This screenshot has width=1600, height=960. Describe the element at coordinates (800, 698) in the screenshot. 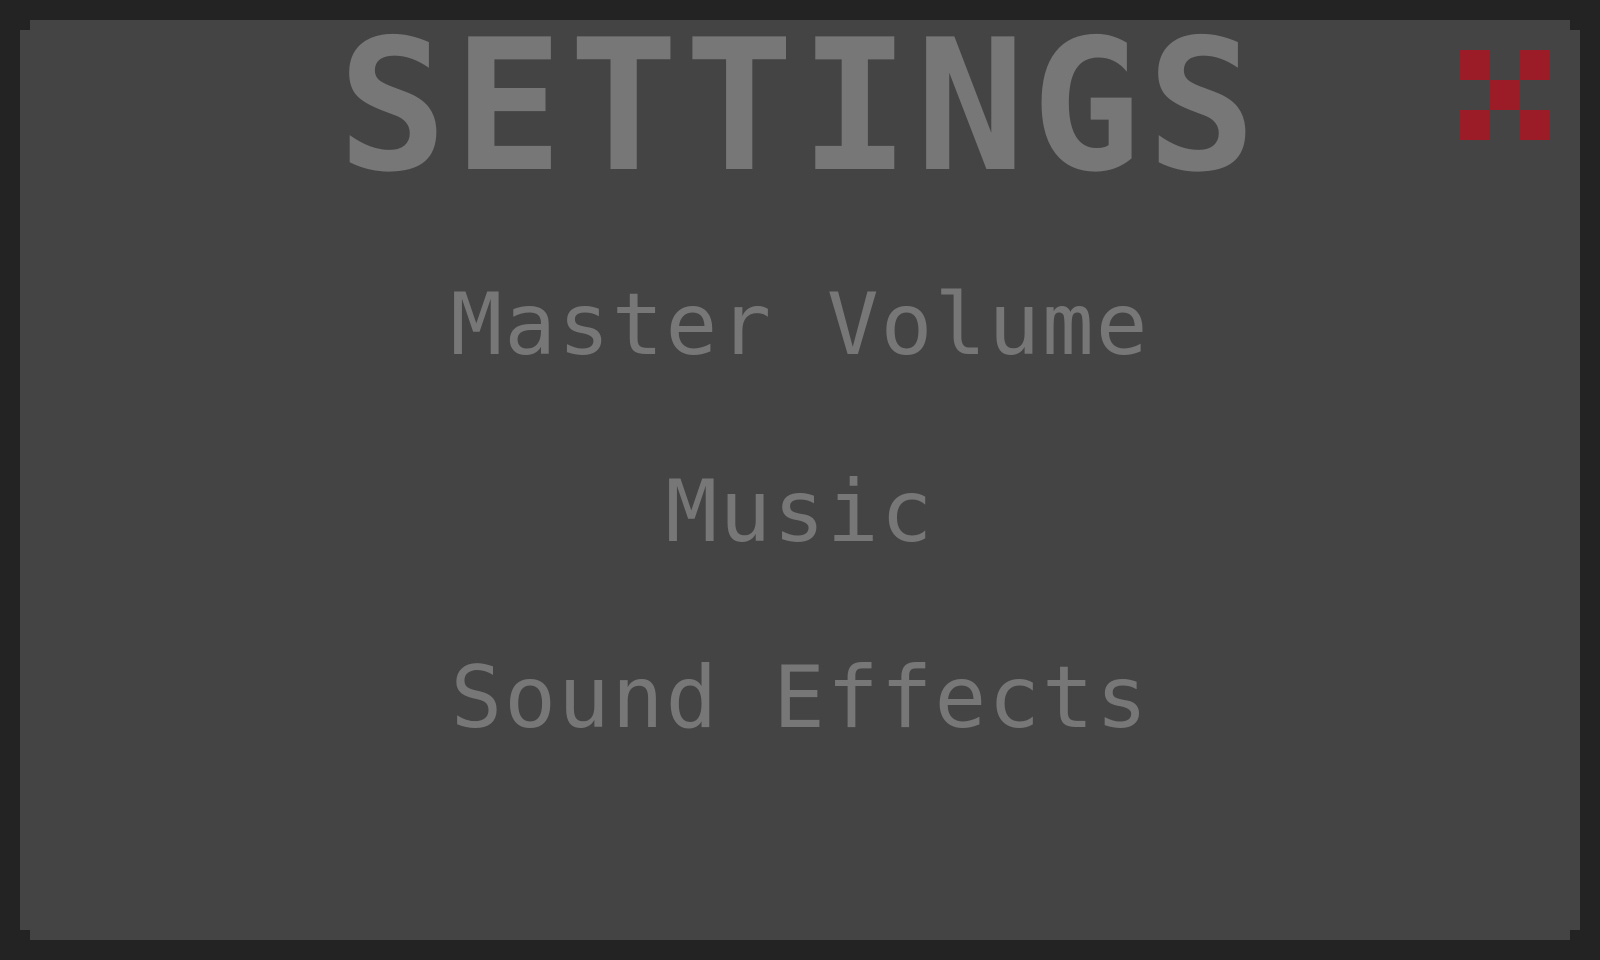

I see `menu-item-sound-effects: Sound Effects` at that location.